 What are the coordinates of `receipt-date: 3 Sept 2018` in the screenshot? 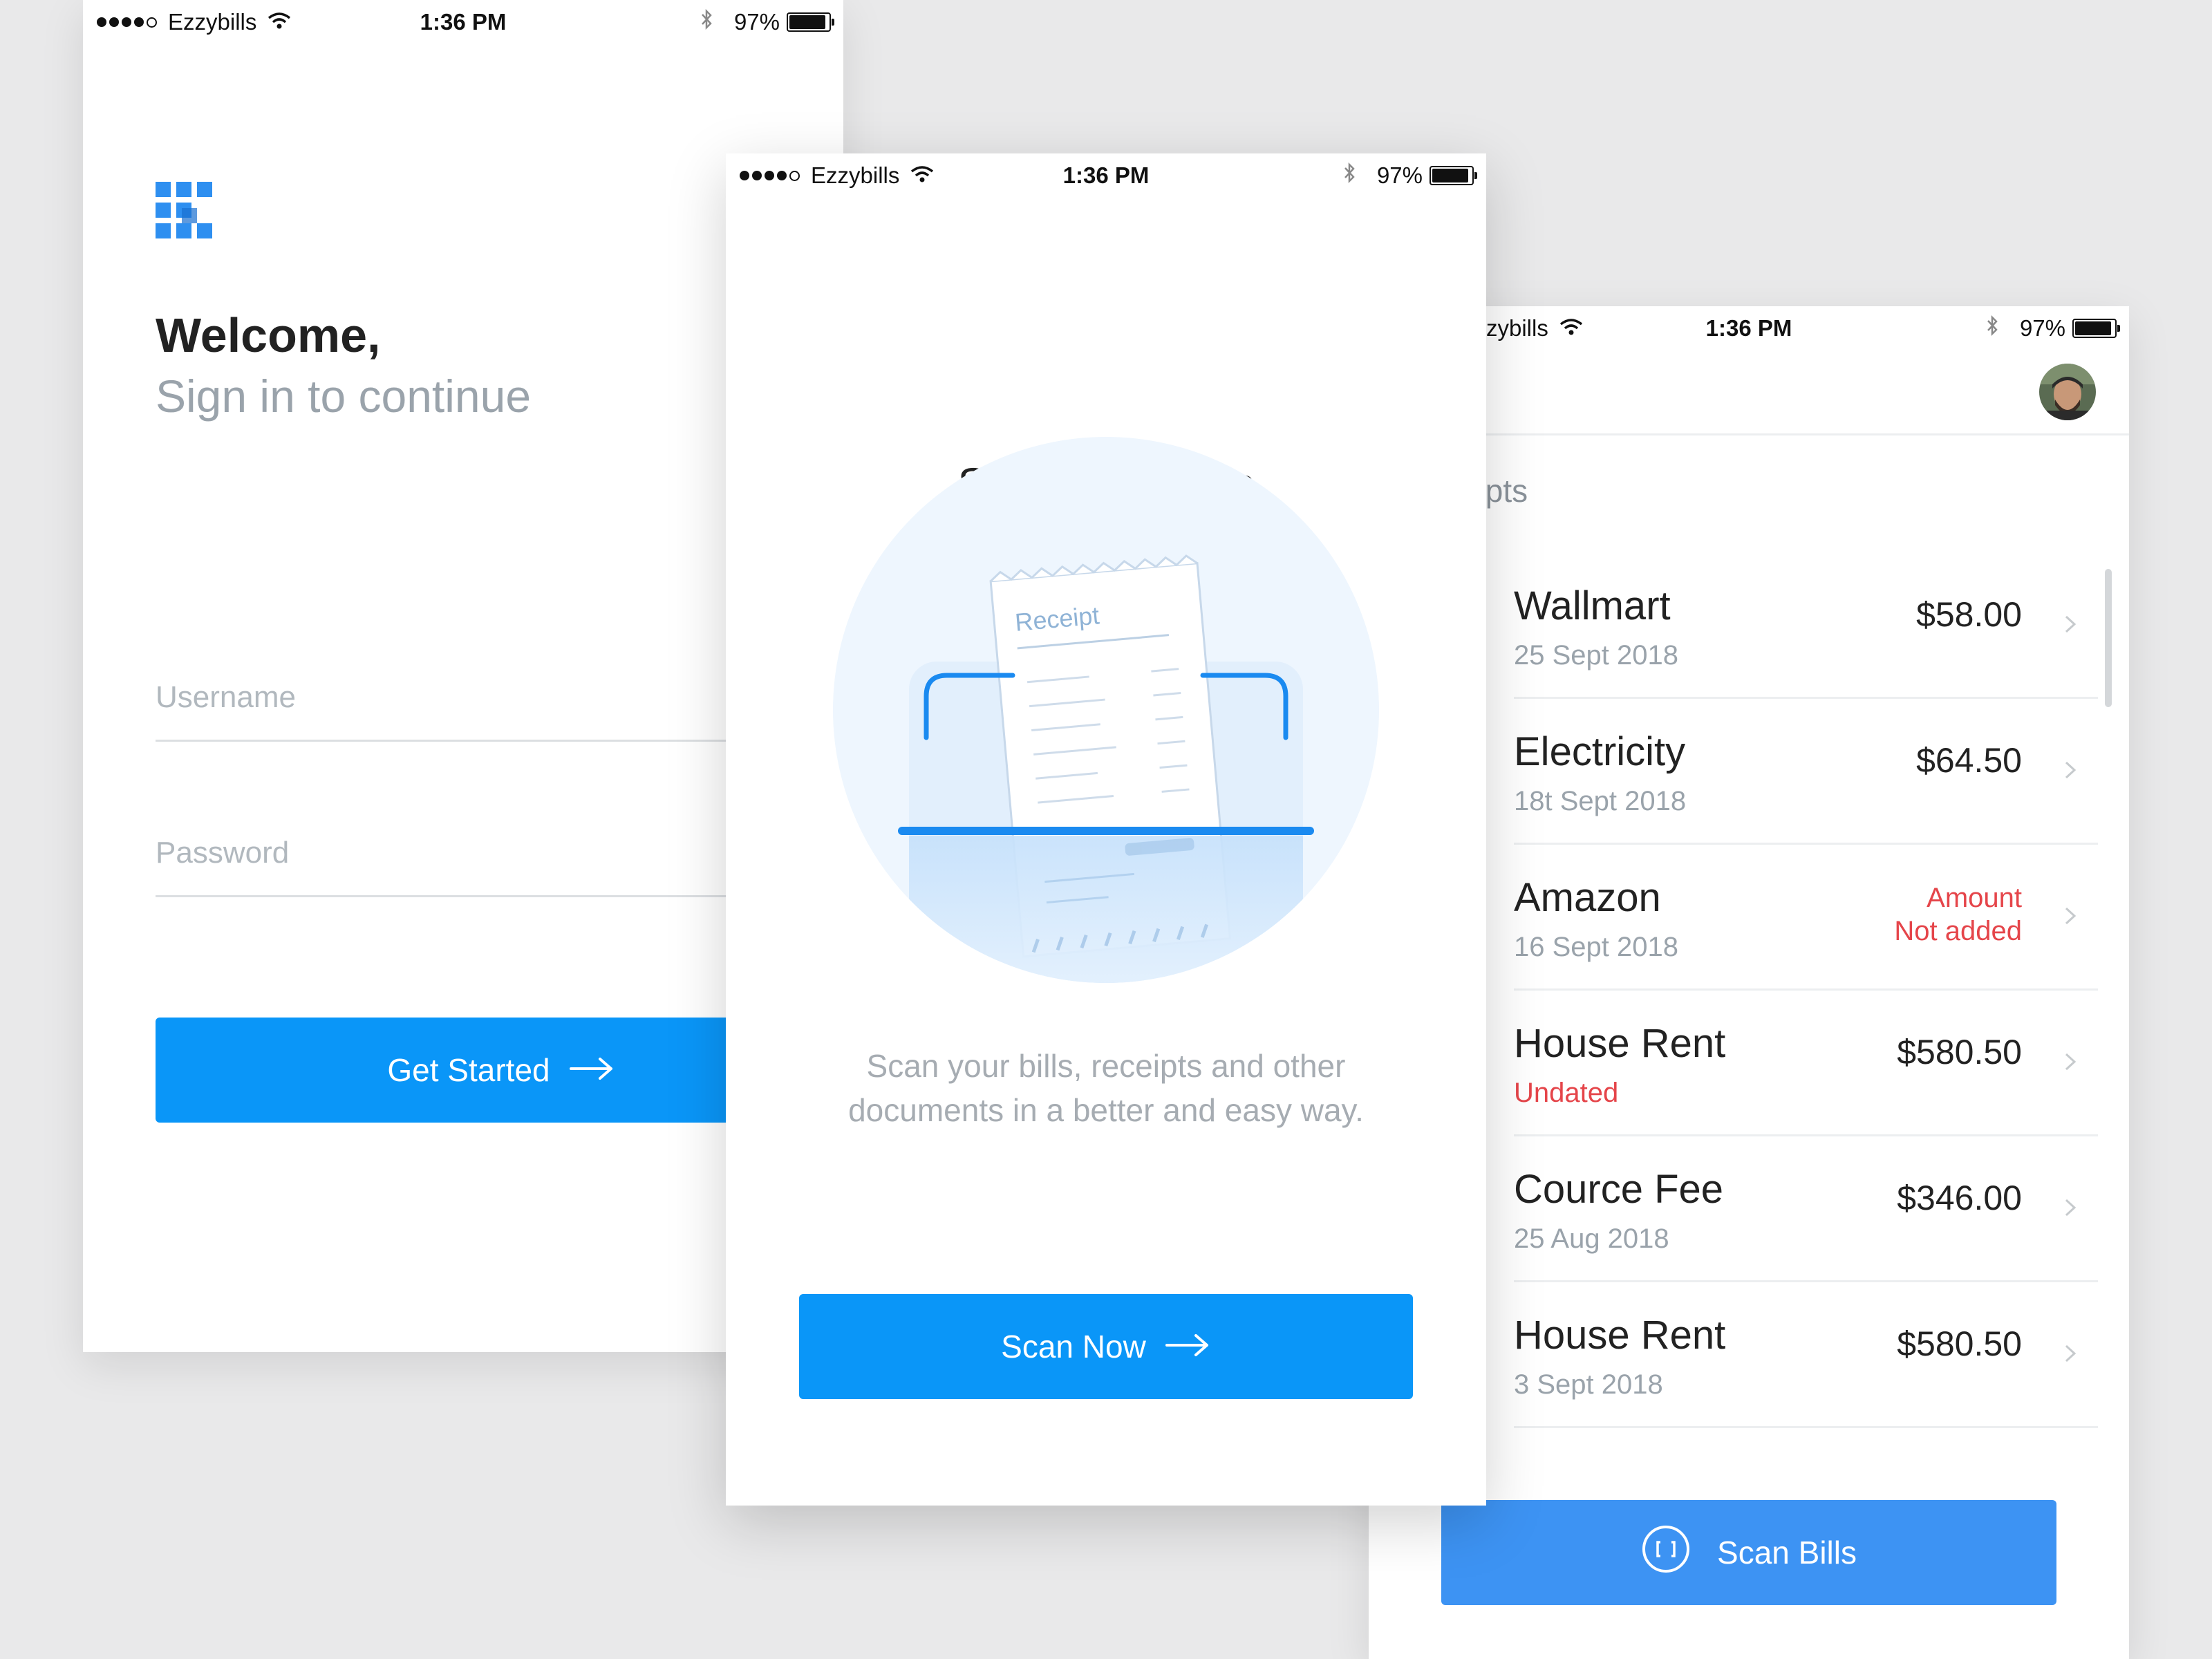 It's located at (1588, 1384).